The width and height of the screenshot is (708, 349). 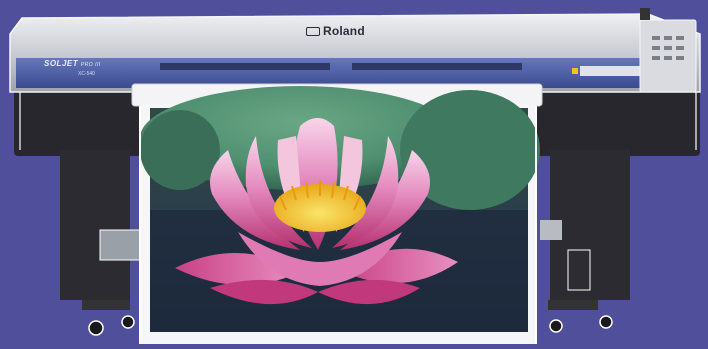 I want to click on model-name: SOLJET PRO III, so click(x=72, y=63).